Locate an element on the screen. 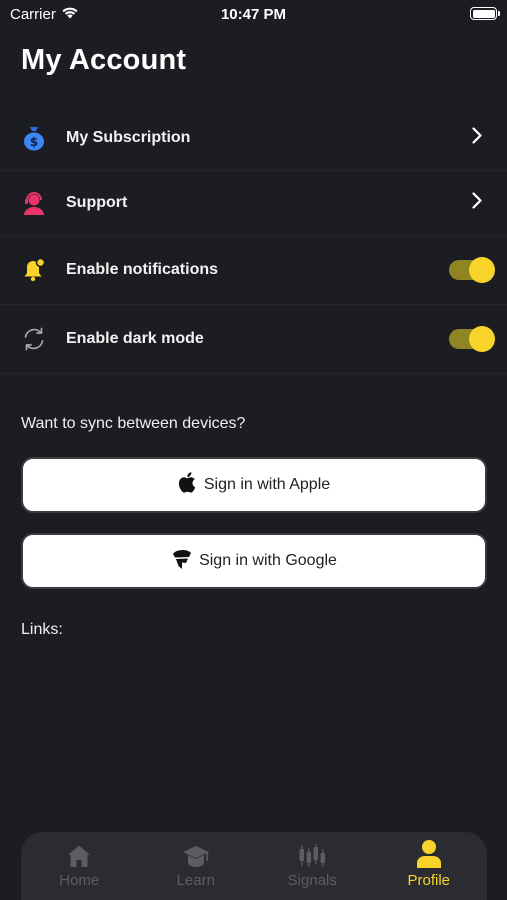 This screenshot has height=900, width=507. menu-label-dark-mode: Enable dark mode is located at coordinates (135, 338).